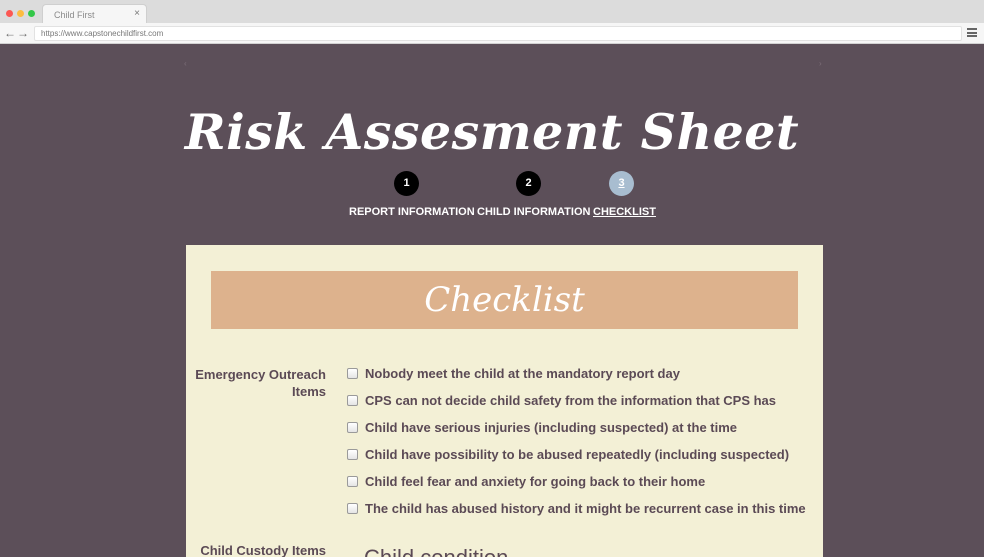 Image resolution: width=984 pixels, height=557 pixels. What do you see at coordinates (263, 550) in the screenshot?
I see `child-custody-label: Child Custody Items` at bounding box center [263, 550].